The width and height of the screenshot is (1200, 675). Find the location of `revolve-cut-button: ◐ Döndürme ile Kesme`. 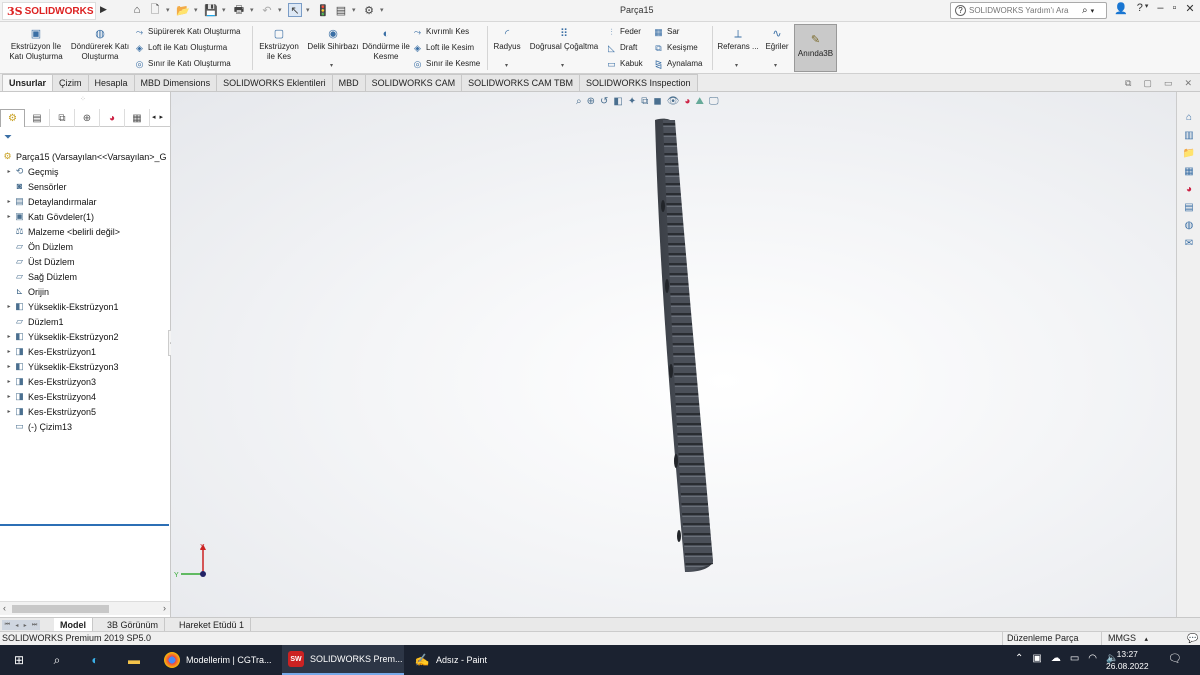

revolve-cut-button: ◐ Döndürme ile Kesme is located at coordinates (386, 45).